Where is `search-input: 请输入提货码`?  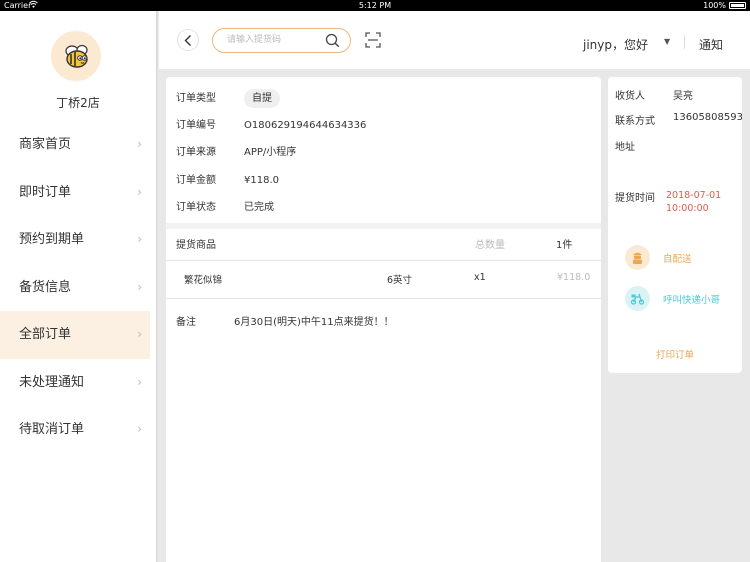 search-input: 请输入提货码 is located at coordinates (254, 40).